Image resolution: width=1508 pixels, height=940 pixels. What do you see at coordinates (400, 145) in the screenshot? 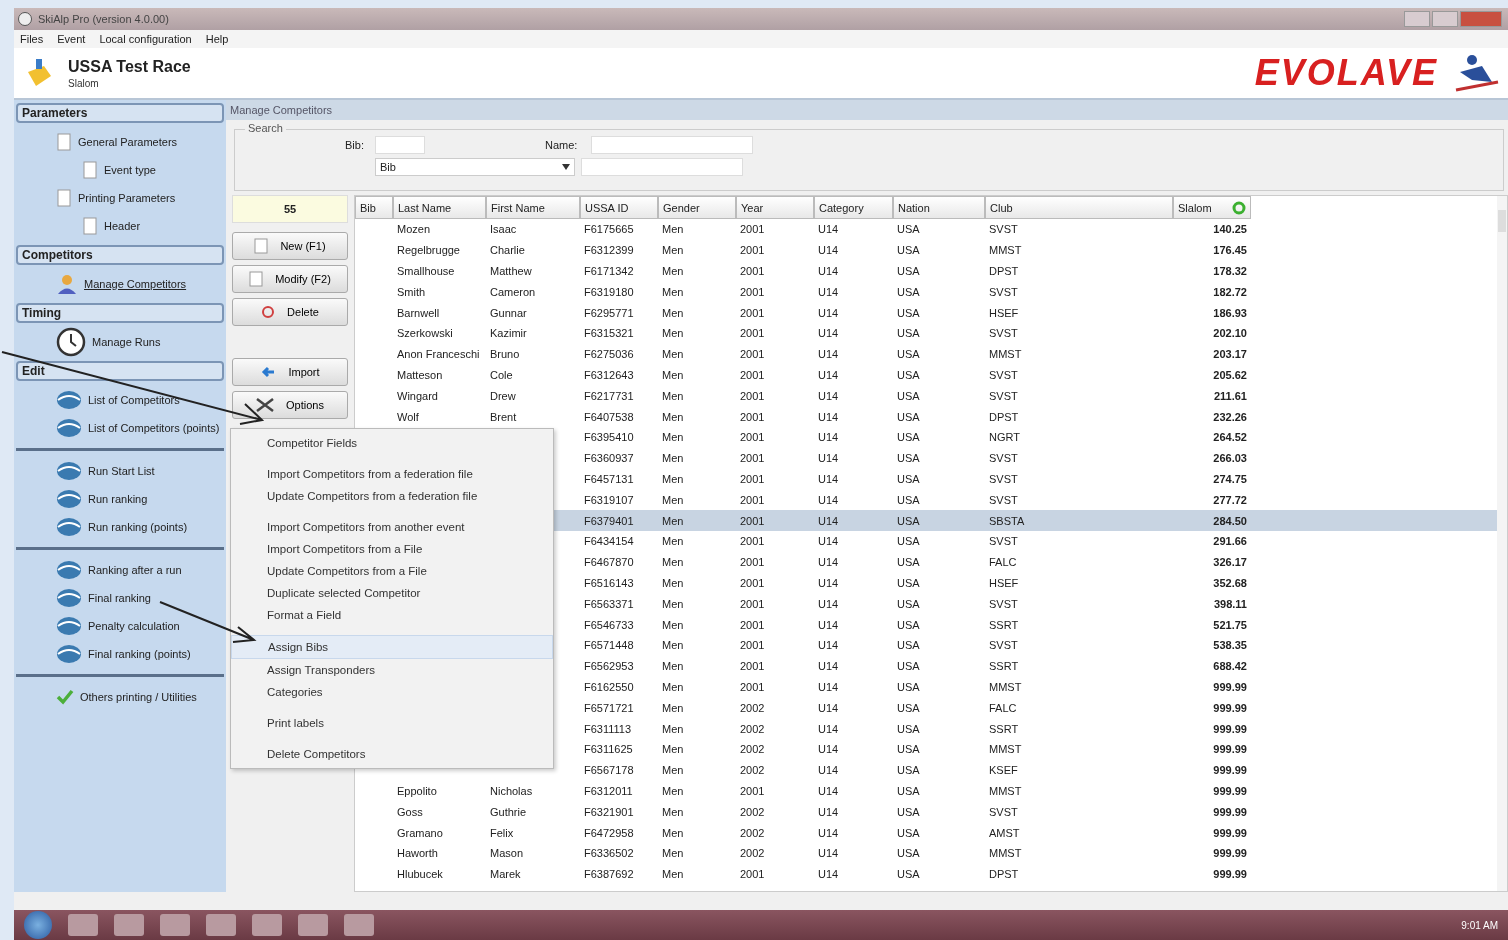
I see `bib-field` at bounding box center [400, 145].